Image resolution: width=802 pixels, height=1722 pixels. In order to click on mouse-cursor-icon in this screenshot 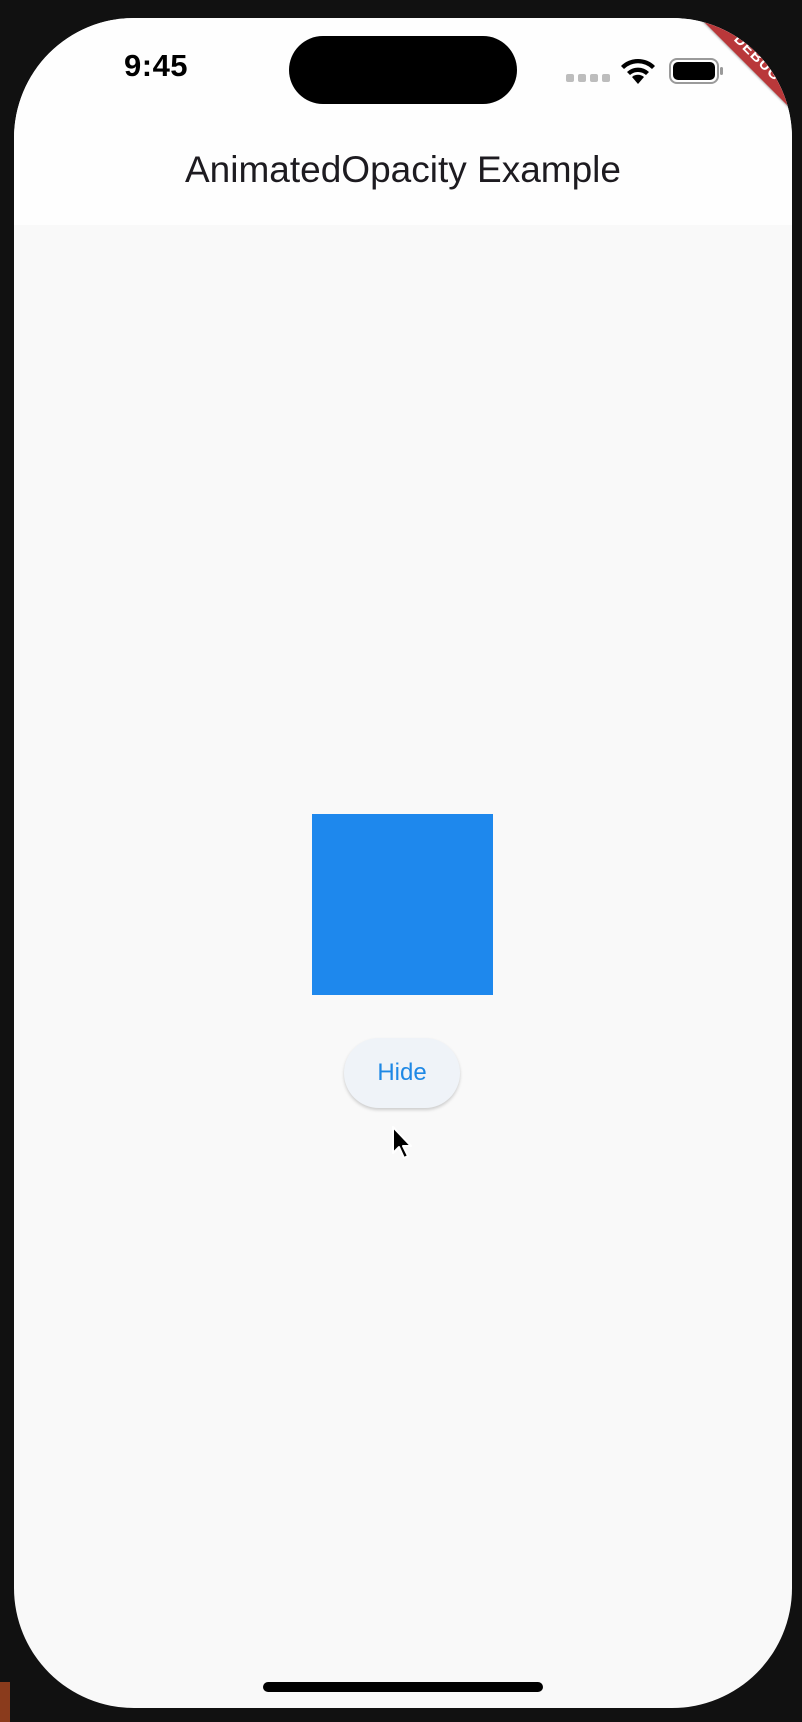, I will do `click(403, 1143)`.